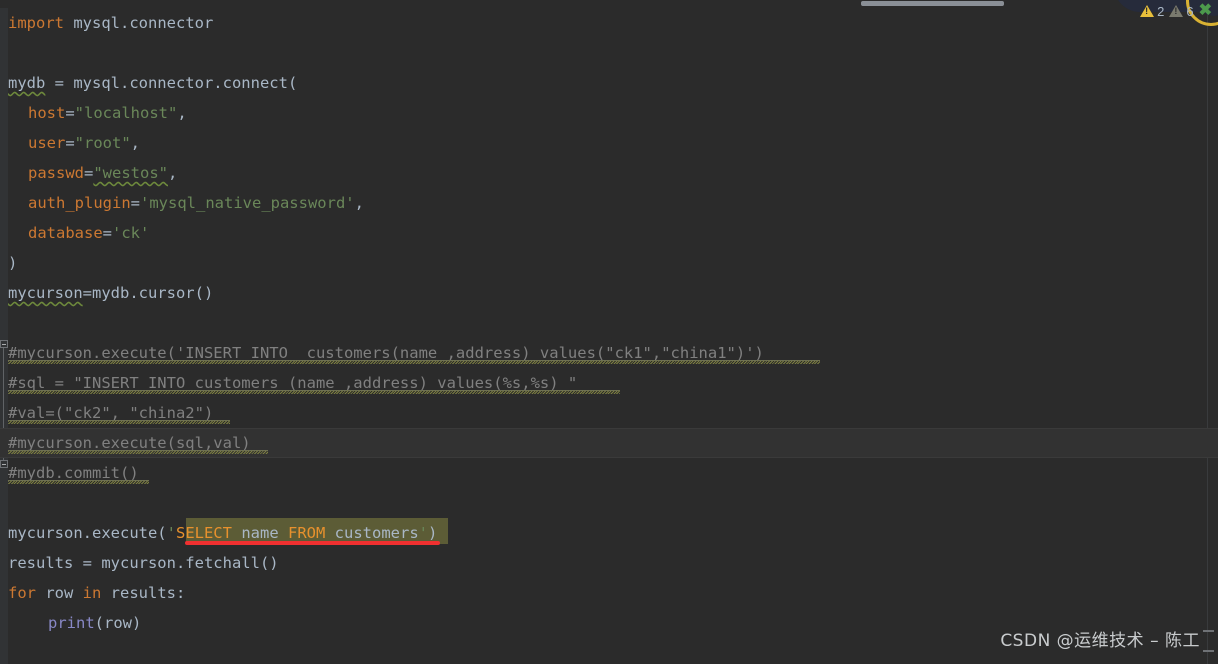  What do you see at coordinates (312, 543) in the screenshot?
I see `red-annotation-underline` at bounding box center [312, 543].